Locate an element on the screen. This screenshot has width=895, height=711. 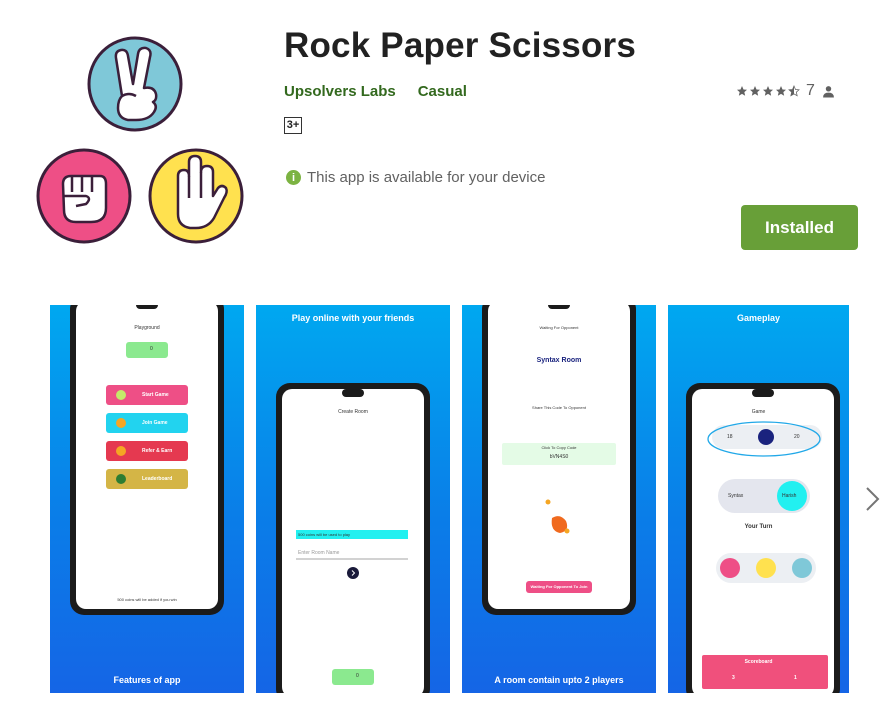
availability-notice: i This app is available for your device is located at coordinates (415, 177).